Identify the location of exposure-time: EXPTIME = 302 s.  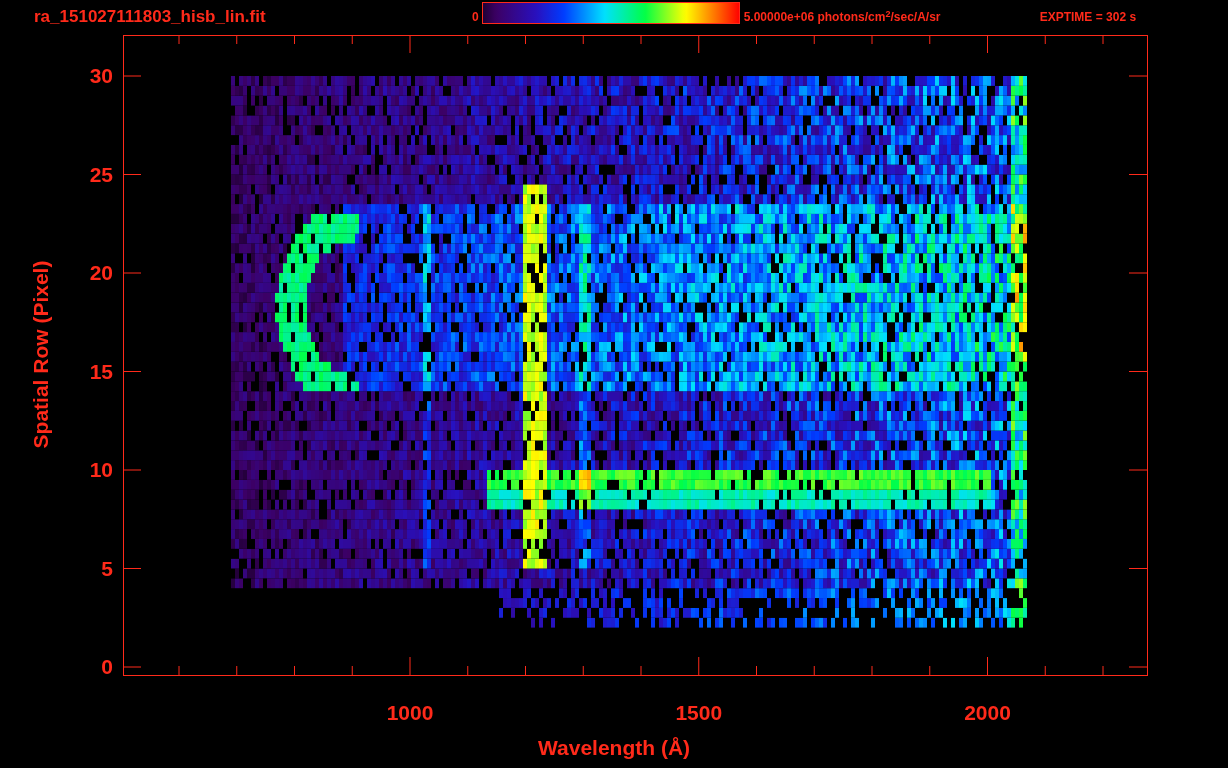
(1088, 17).